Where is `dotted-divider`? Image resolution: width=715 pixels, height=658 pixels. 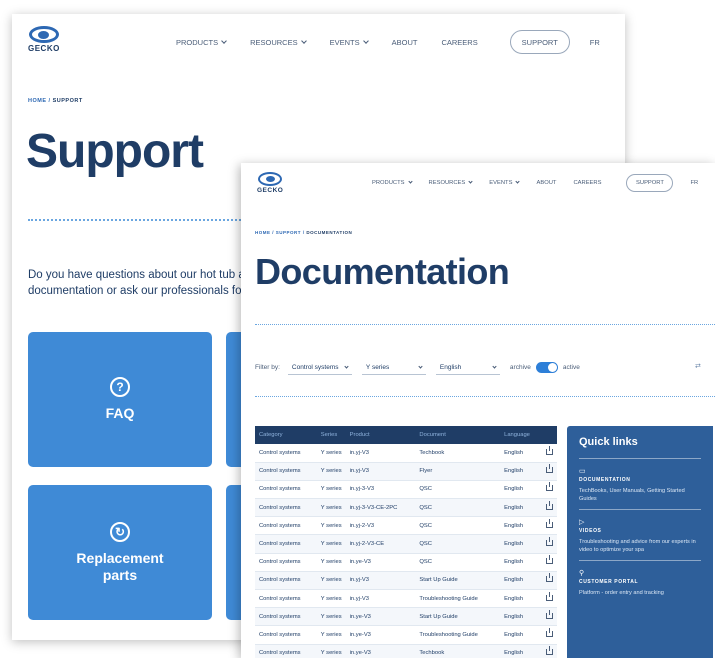
dotted-divider is located at coordinates (485, 396).